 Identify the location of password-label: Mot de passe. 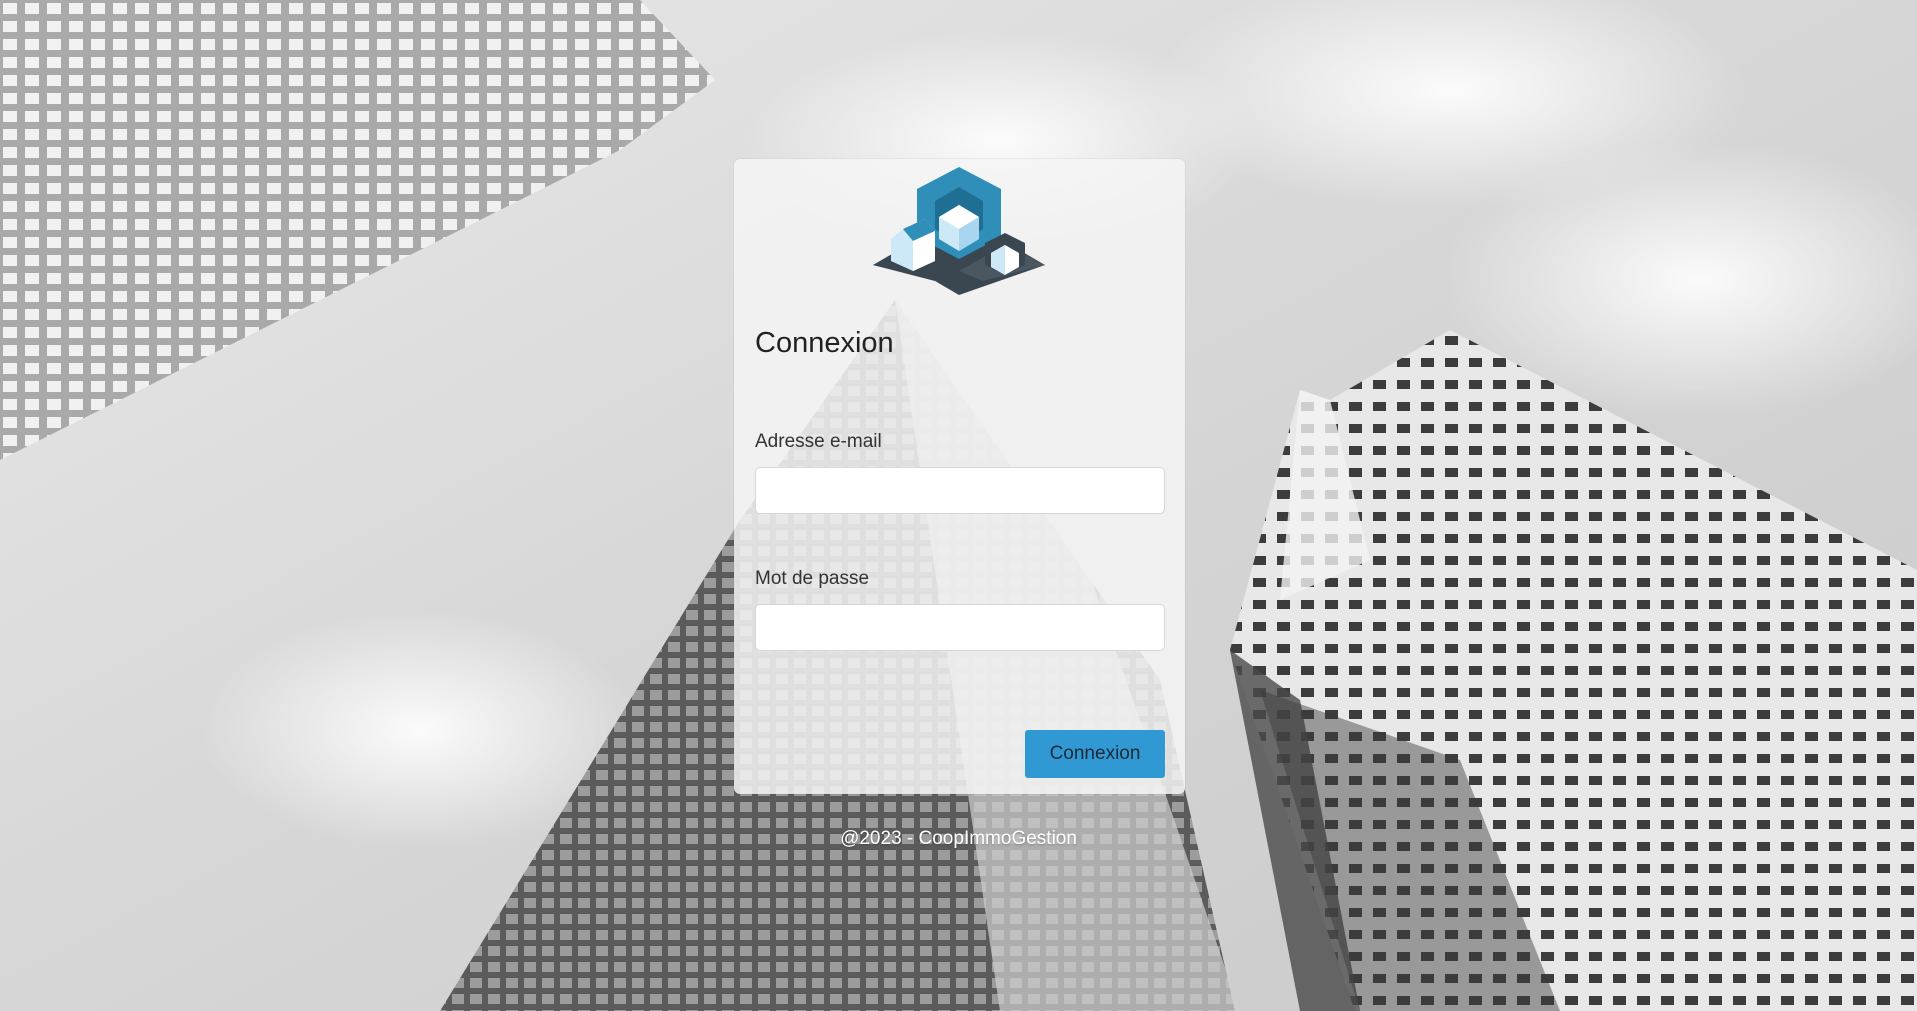
(812, 578).